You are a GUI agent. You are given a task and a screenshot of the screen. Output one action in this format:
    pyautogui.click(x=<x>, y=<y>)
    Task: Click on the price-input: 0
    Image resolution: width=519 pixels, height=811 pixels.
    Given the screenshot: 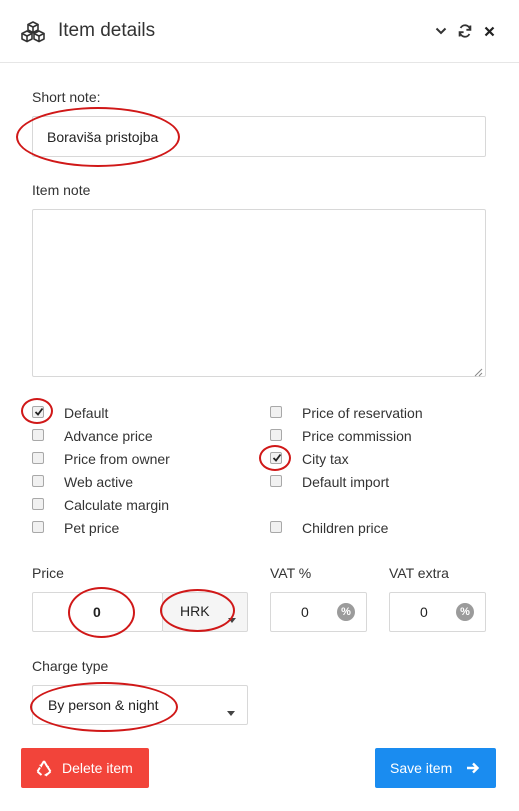 What is the action you would take?
    pyautogui.click(x=97, y=612)
    